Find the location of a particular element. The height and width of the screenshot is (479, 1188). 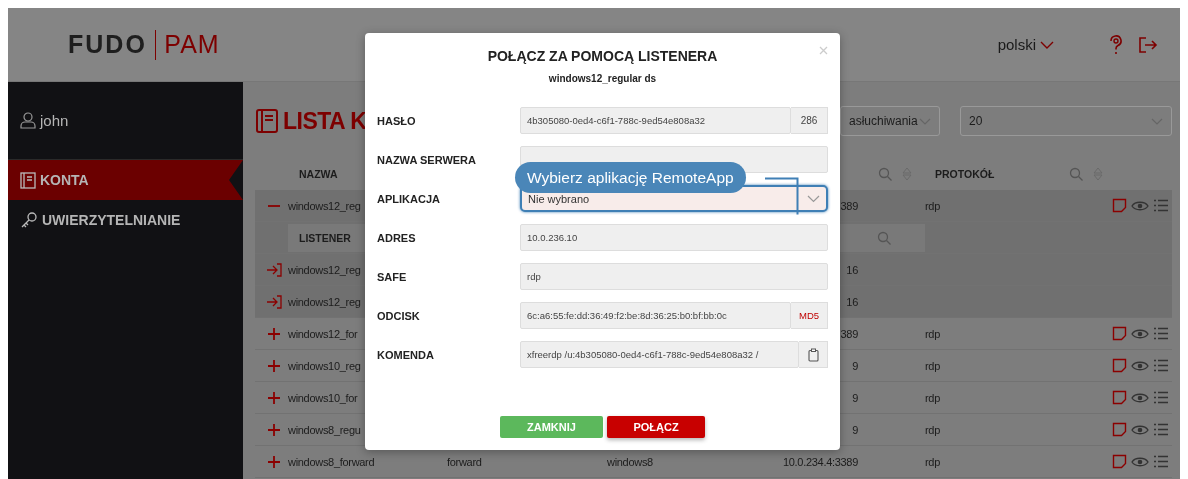

table-cell: windows8_forward is located at coordinates (331, 461).